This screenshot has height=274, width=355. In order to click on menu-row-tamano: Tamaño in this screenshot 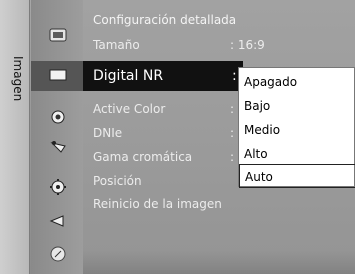, I will do `click(116, 45)`.